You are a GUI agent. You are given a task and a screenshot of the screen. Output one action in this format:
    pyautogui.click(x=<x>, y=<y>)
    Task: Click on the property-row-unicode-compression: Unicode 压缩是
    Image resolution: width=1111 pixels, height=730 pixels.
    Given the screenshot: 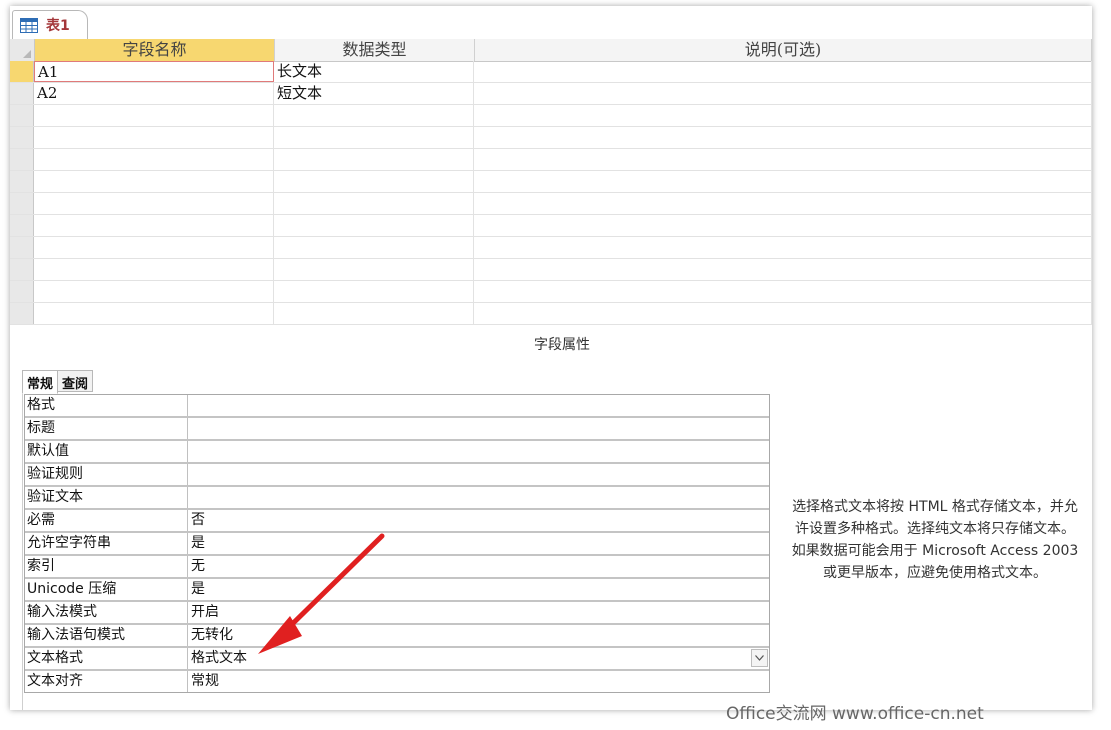 What is the action you would take?
    pyautogui.click(x=397, y=590)
    